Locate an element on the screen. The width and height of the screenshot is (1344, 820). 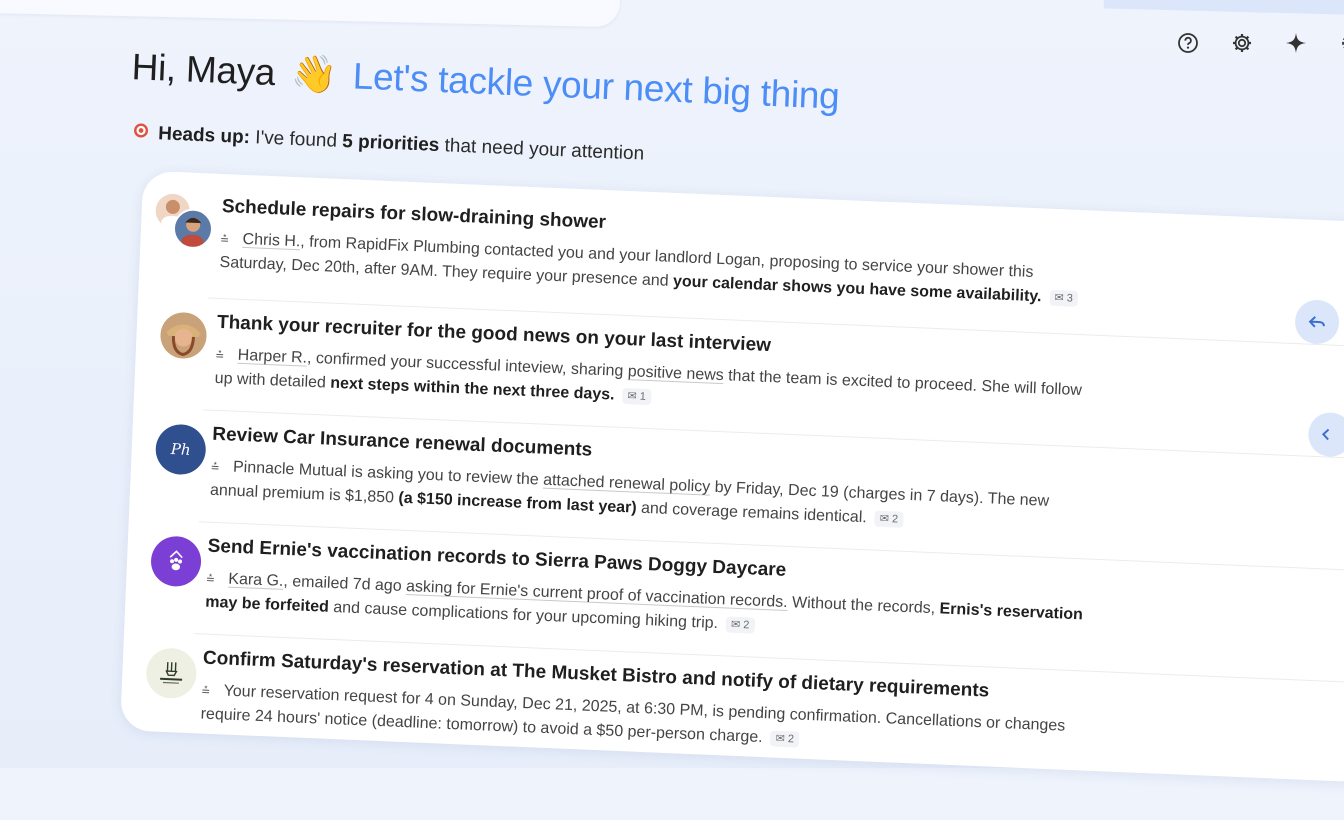
paw-logo-icon is located at coordinates (176, 561).